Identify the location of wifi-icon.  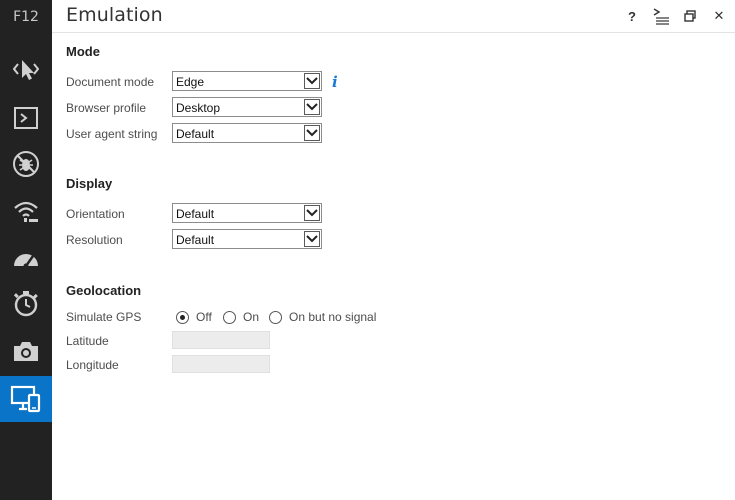
(26, 211).